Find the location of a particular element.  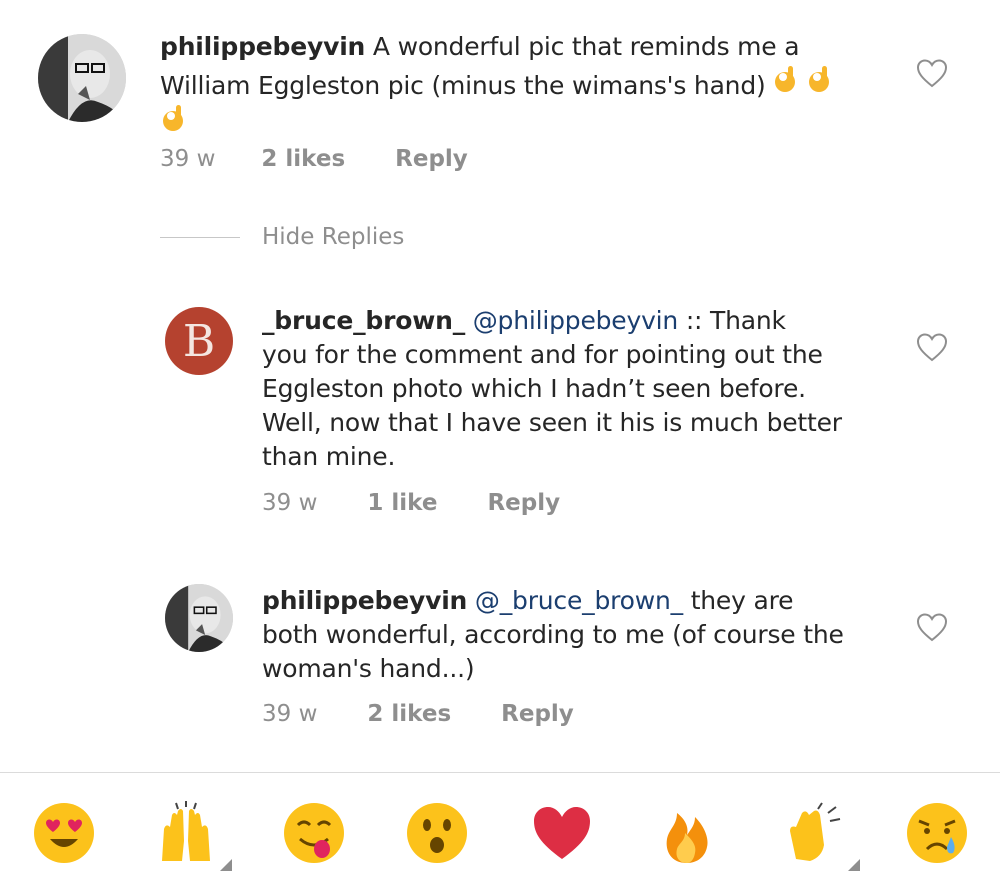

raised-hands-icon is located at coordinates (193, 836).